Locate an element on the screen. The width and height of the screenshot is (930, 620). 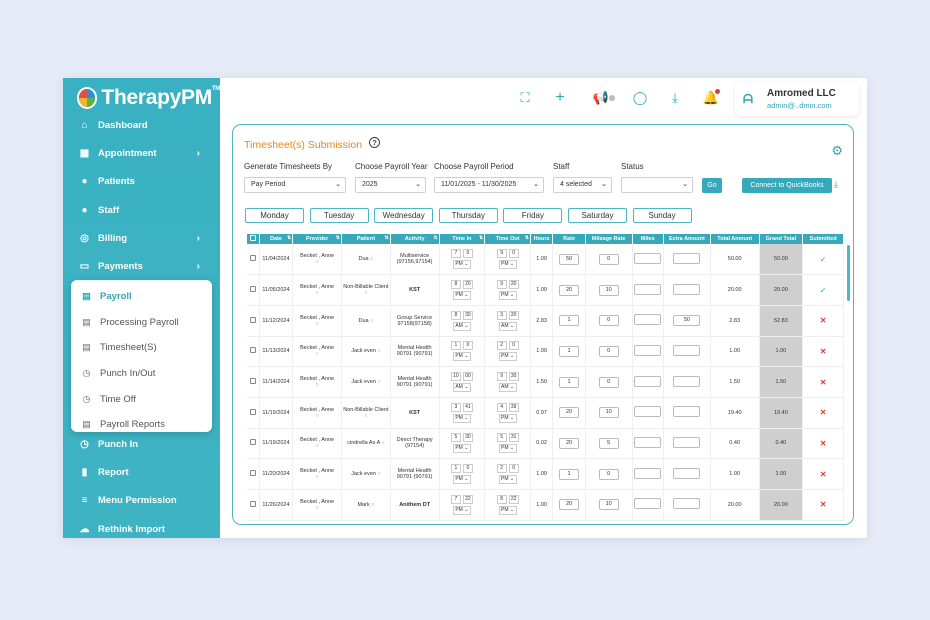
connect-quickbooks-button: Connect to QuickBooks is located at coordinates (787, 185).